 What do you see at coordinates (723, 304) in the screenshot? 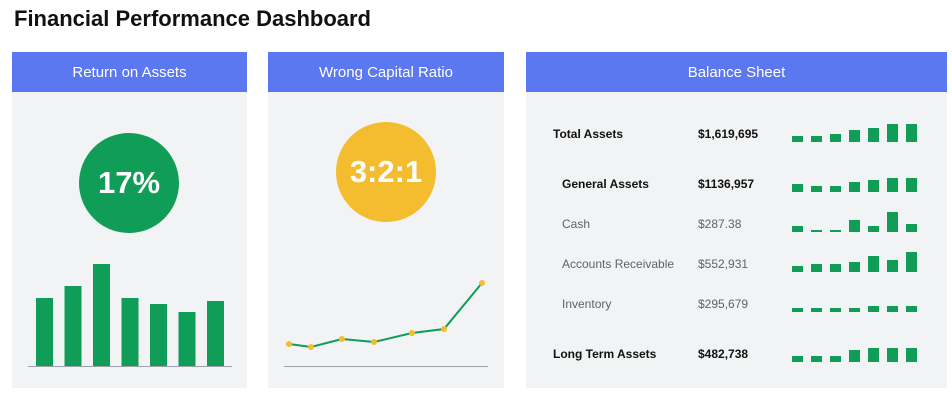
I see `balance-row-value: $295,679` at bounding box center [723, 304].